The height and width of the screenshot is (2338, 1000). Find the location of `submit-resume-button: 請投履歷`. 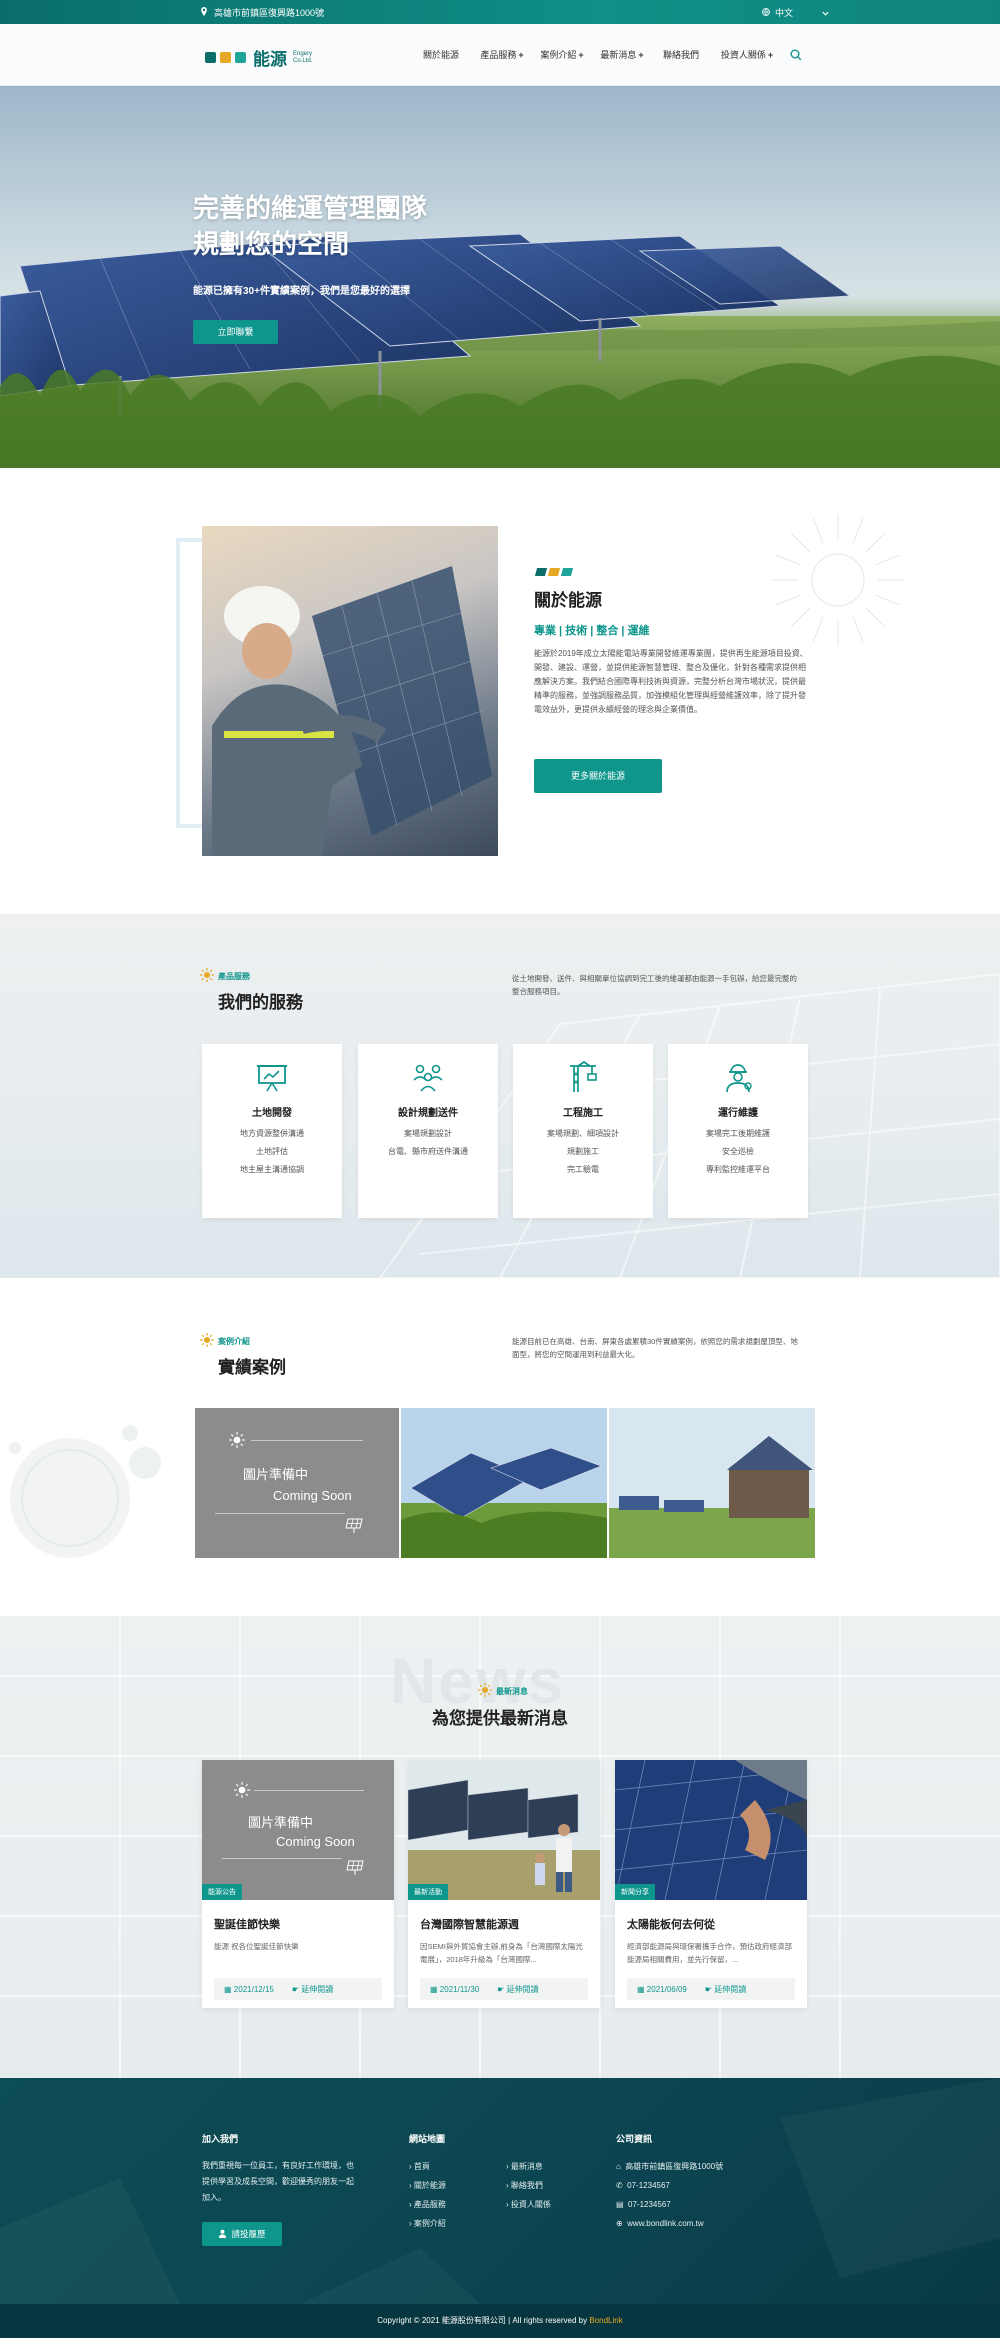

submit-resume-button: 請投履歷 is located at coordinates (242, 2234).